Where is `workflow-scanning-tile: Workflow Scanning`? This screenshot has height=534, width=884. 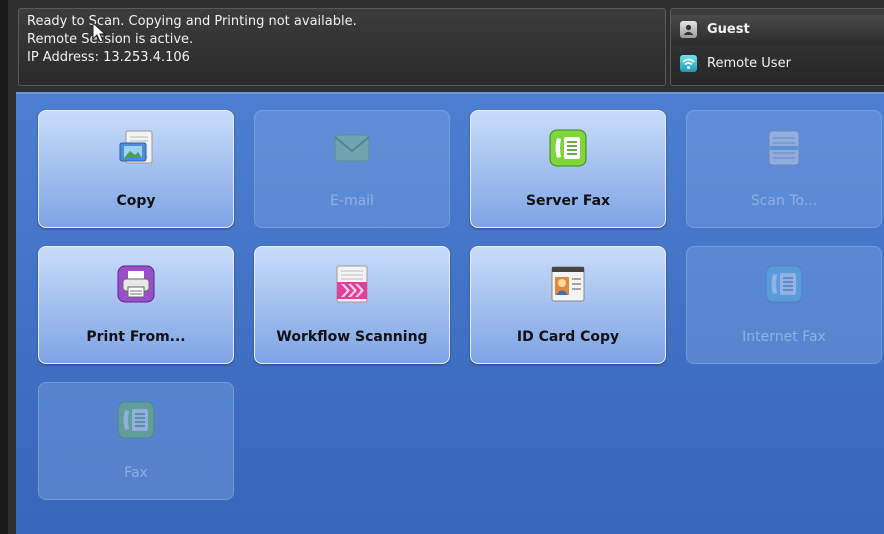 workflow-scanning-tile: Workflow Scanning is located at coordinates (352, 305).